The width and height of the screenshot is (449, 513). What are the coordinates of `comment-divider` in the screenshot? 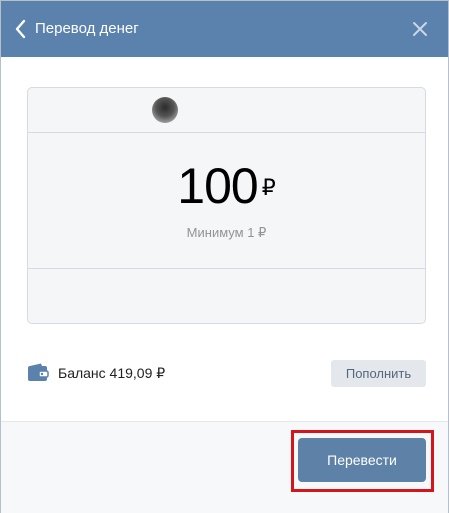 It's located at (226, 268).